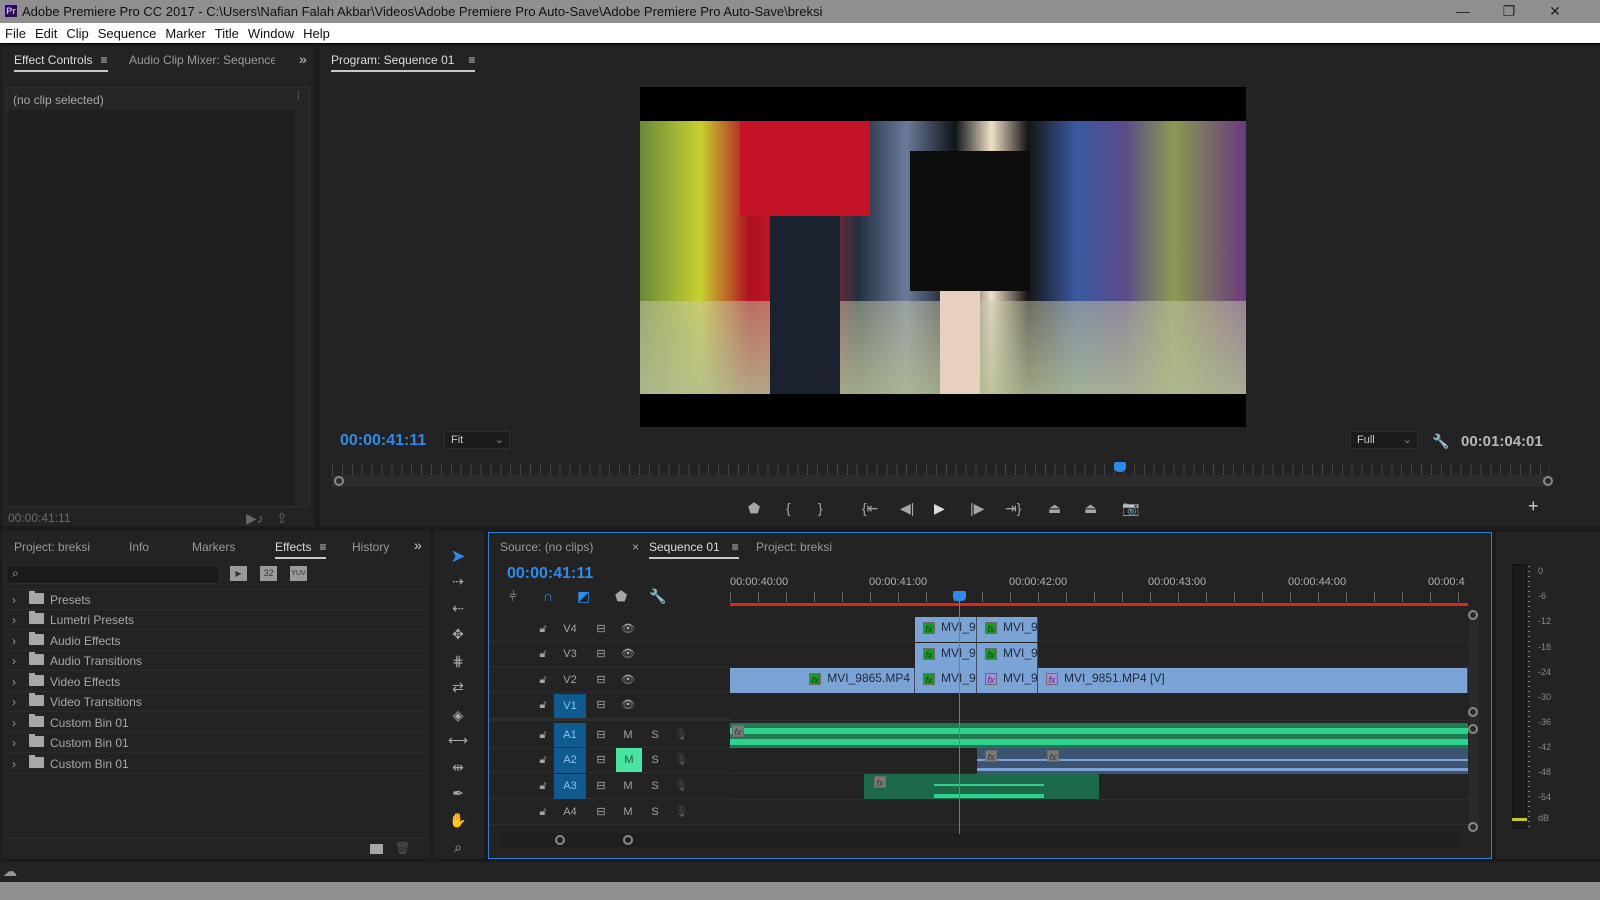 The height and width of the screenshot is (900, 1600). What do you see at coordinates (1384, 440) in the screenshot?
I see `playback-resolution-dropdown: Full ⌄` at bounding box center [1384, 440].